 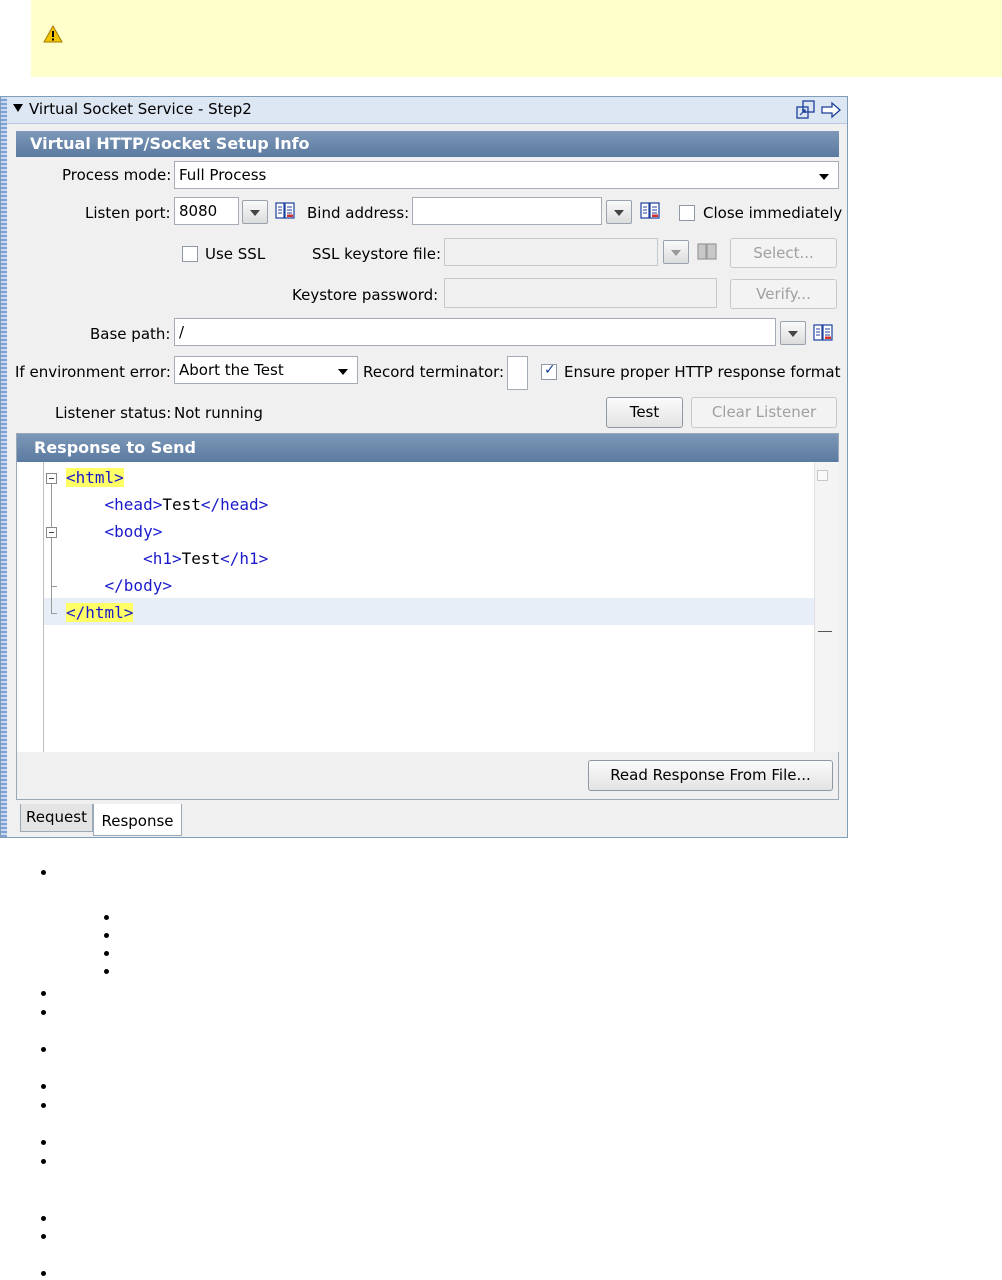 I want to click on listen-port-input: 8080, so click(x=206, y=211).